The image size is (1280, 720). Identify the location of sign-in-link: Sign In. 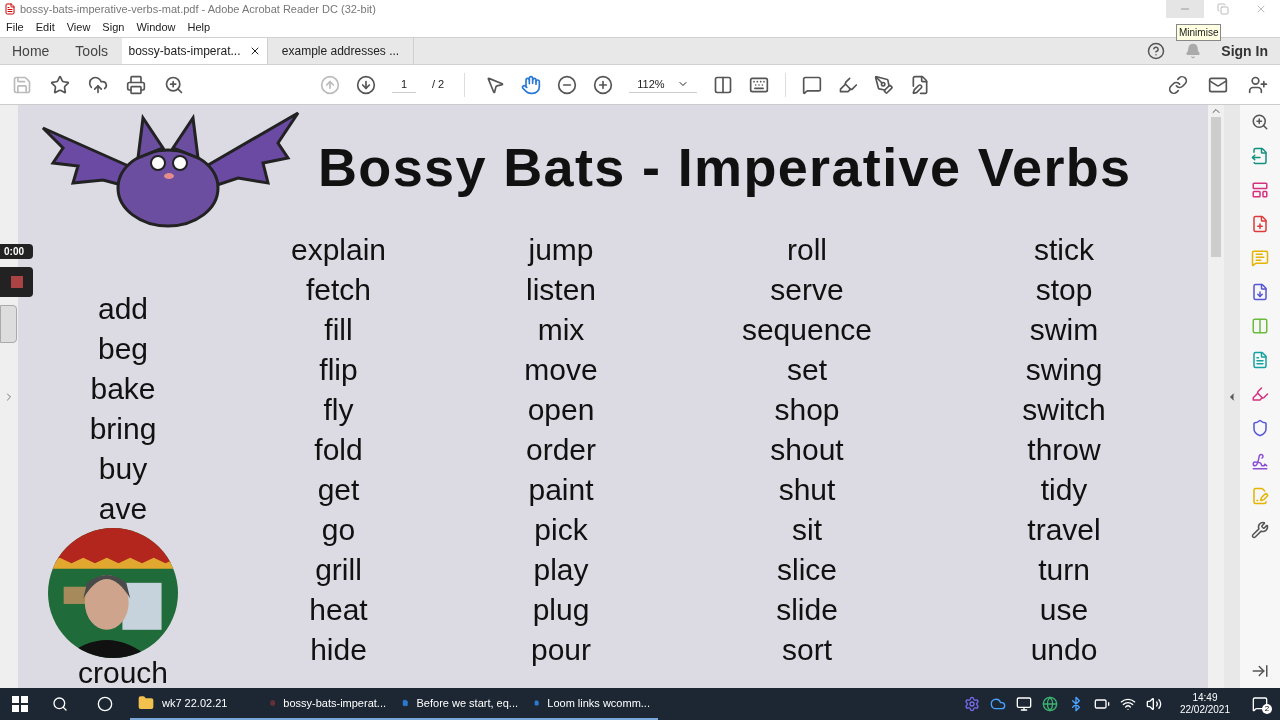
(1244, 51).